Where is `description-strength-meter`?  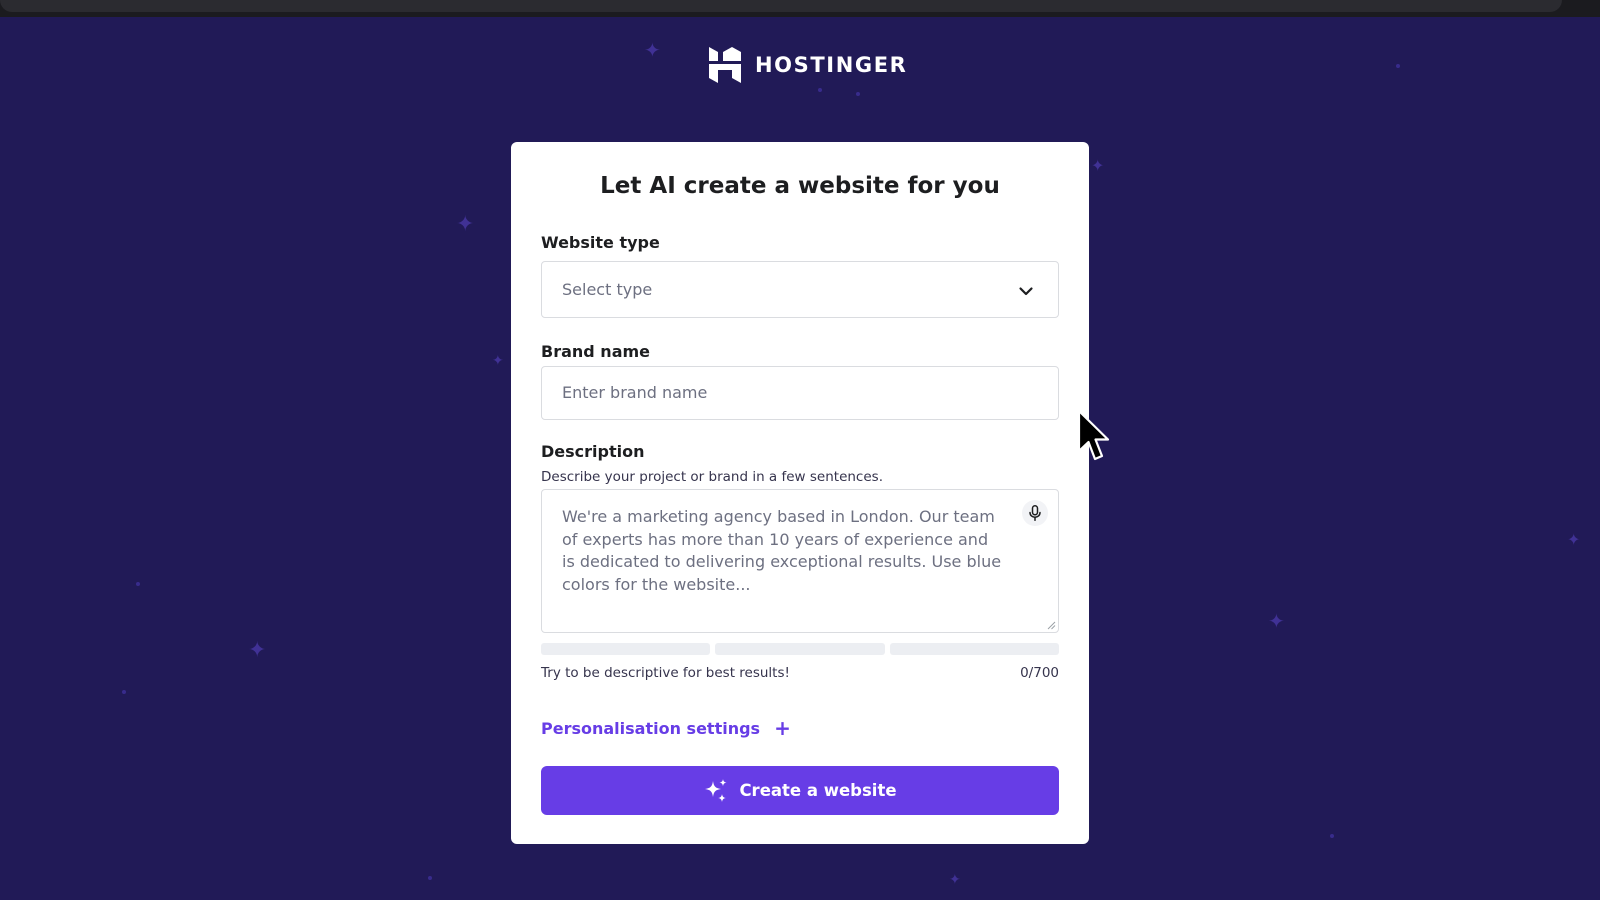
description-strength-meter is located at coordinates (800, 649).